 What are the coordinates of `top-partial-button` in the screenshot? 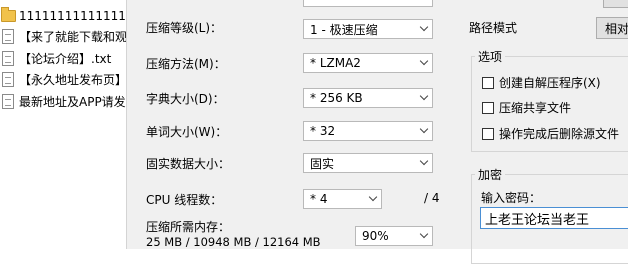 It's located at (615, 4).